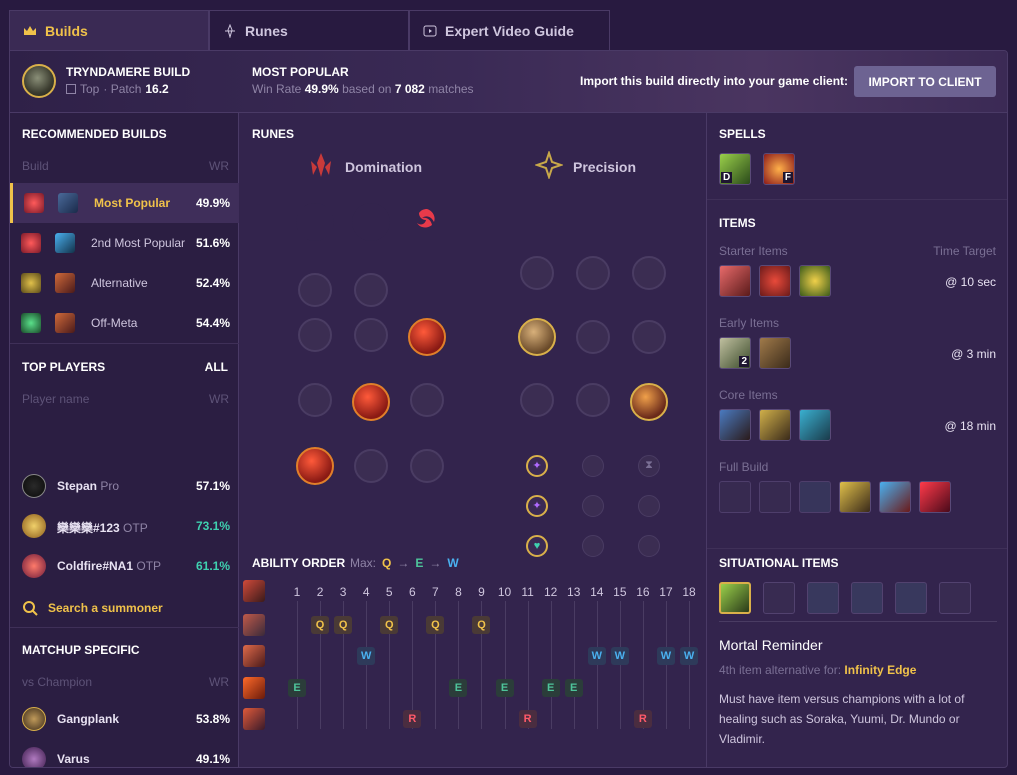 This screenshot has width=1017, height=775. What do you see at coordinates (299, 563) in the screenshot?
I see `ability-order-title: ABILITY ORDER` at bounding box center [299, 563].